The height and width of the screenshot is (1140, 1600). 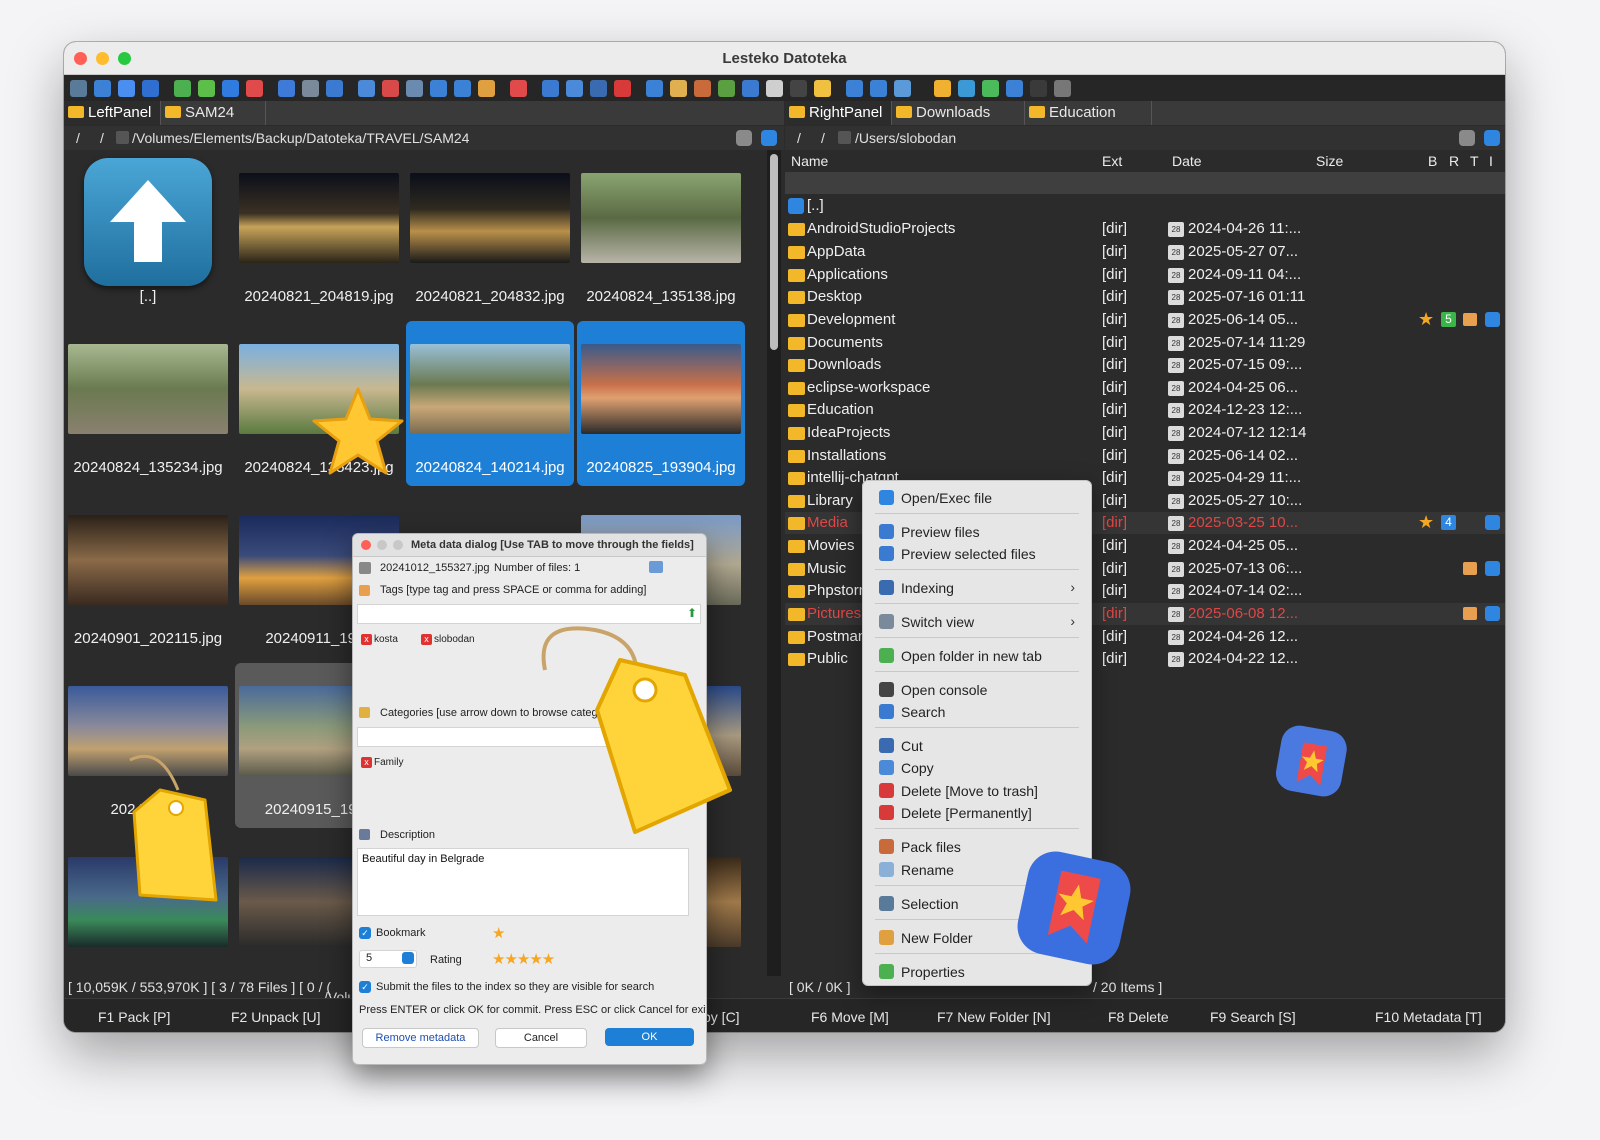 What do you see at coordinates (126, 88) in the screenshot?
I see `network-icon` at bounding box center [126, 88].